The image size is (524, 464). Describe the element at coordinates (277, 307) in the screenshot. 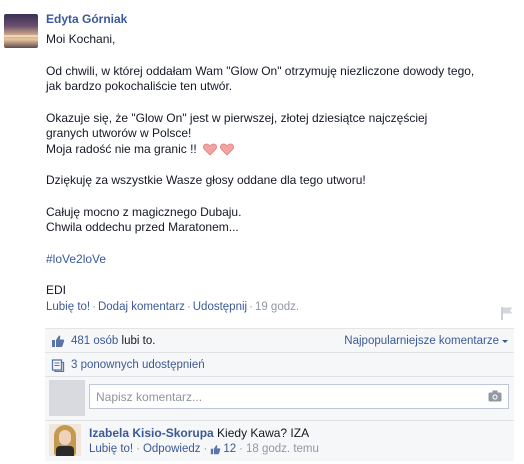

I see `post-timestamp: 19 godz.` at that location.